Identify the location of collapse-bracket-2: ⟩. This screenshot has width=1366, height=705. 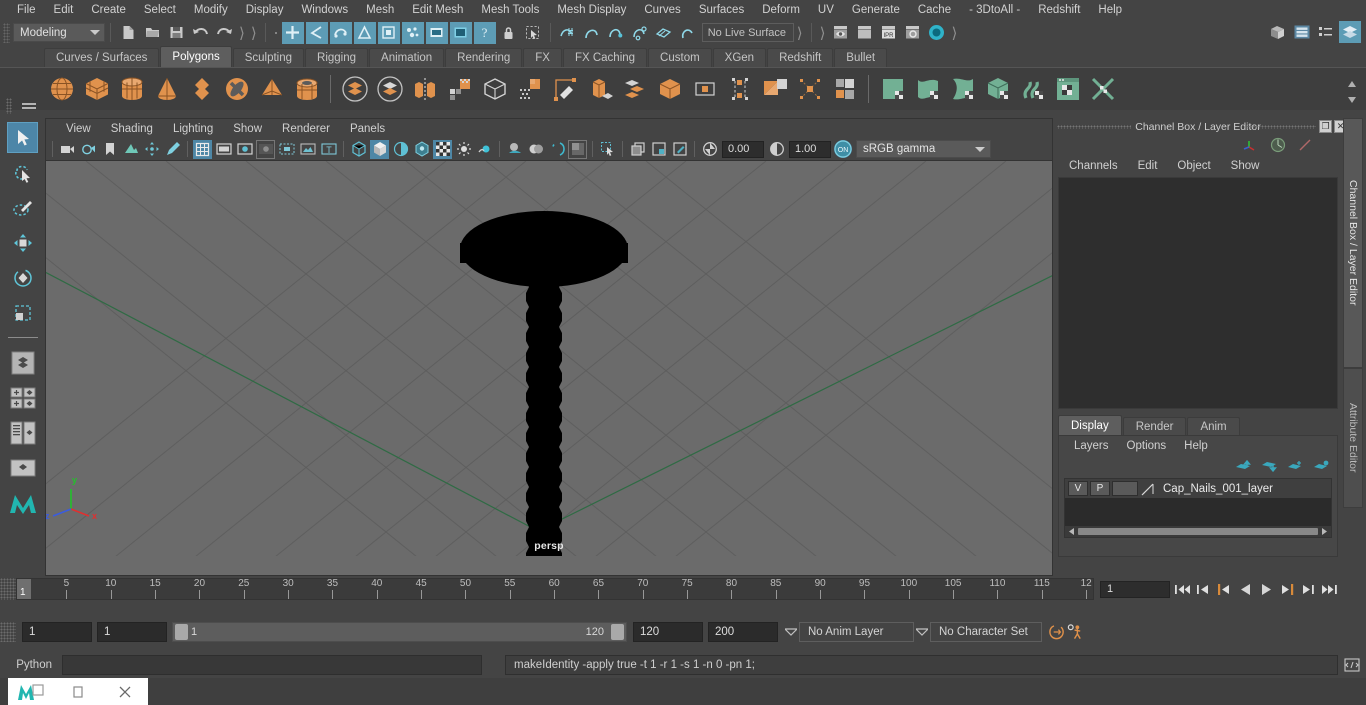
(254, 33).